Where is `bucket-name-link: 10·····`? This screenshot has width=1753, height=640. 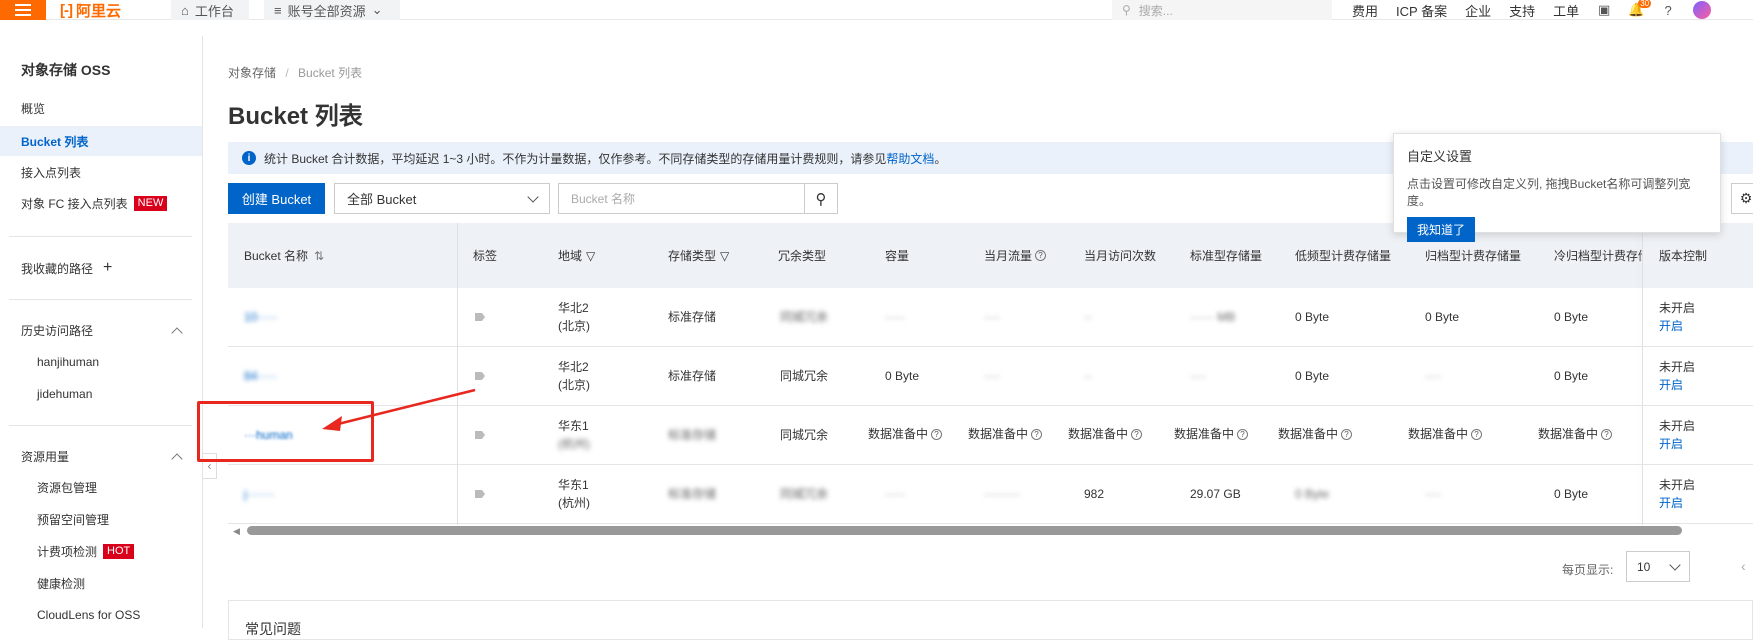
bucket-name-link: 10····· is located at coordinates (260, 317).